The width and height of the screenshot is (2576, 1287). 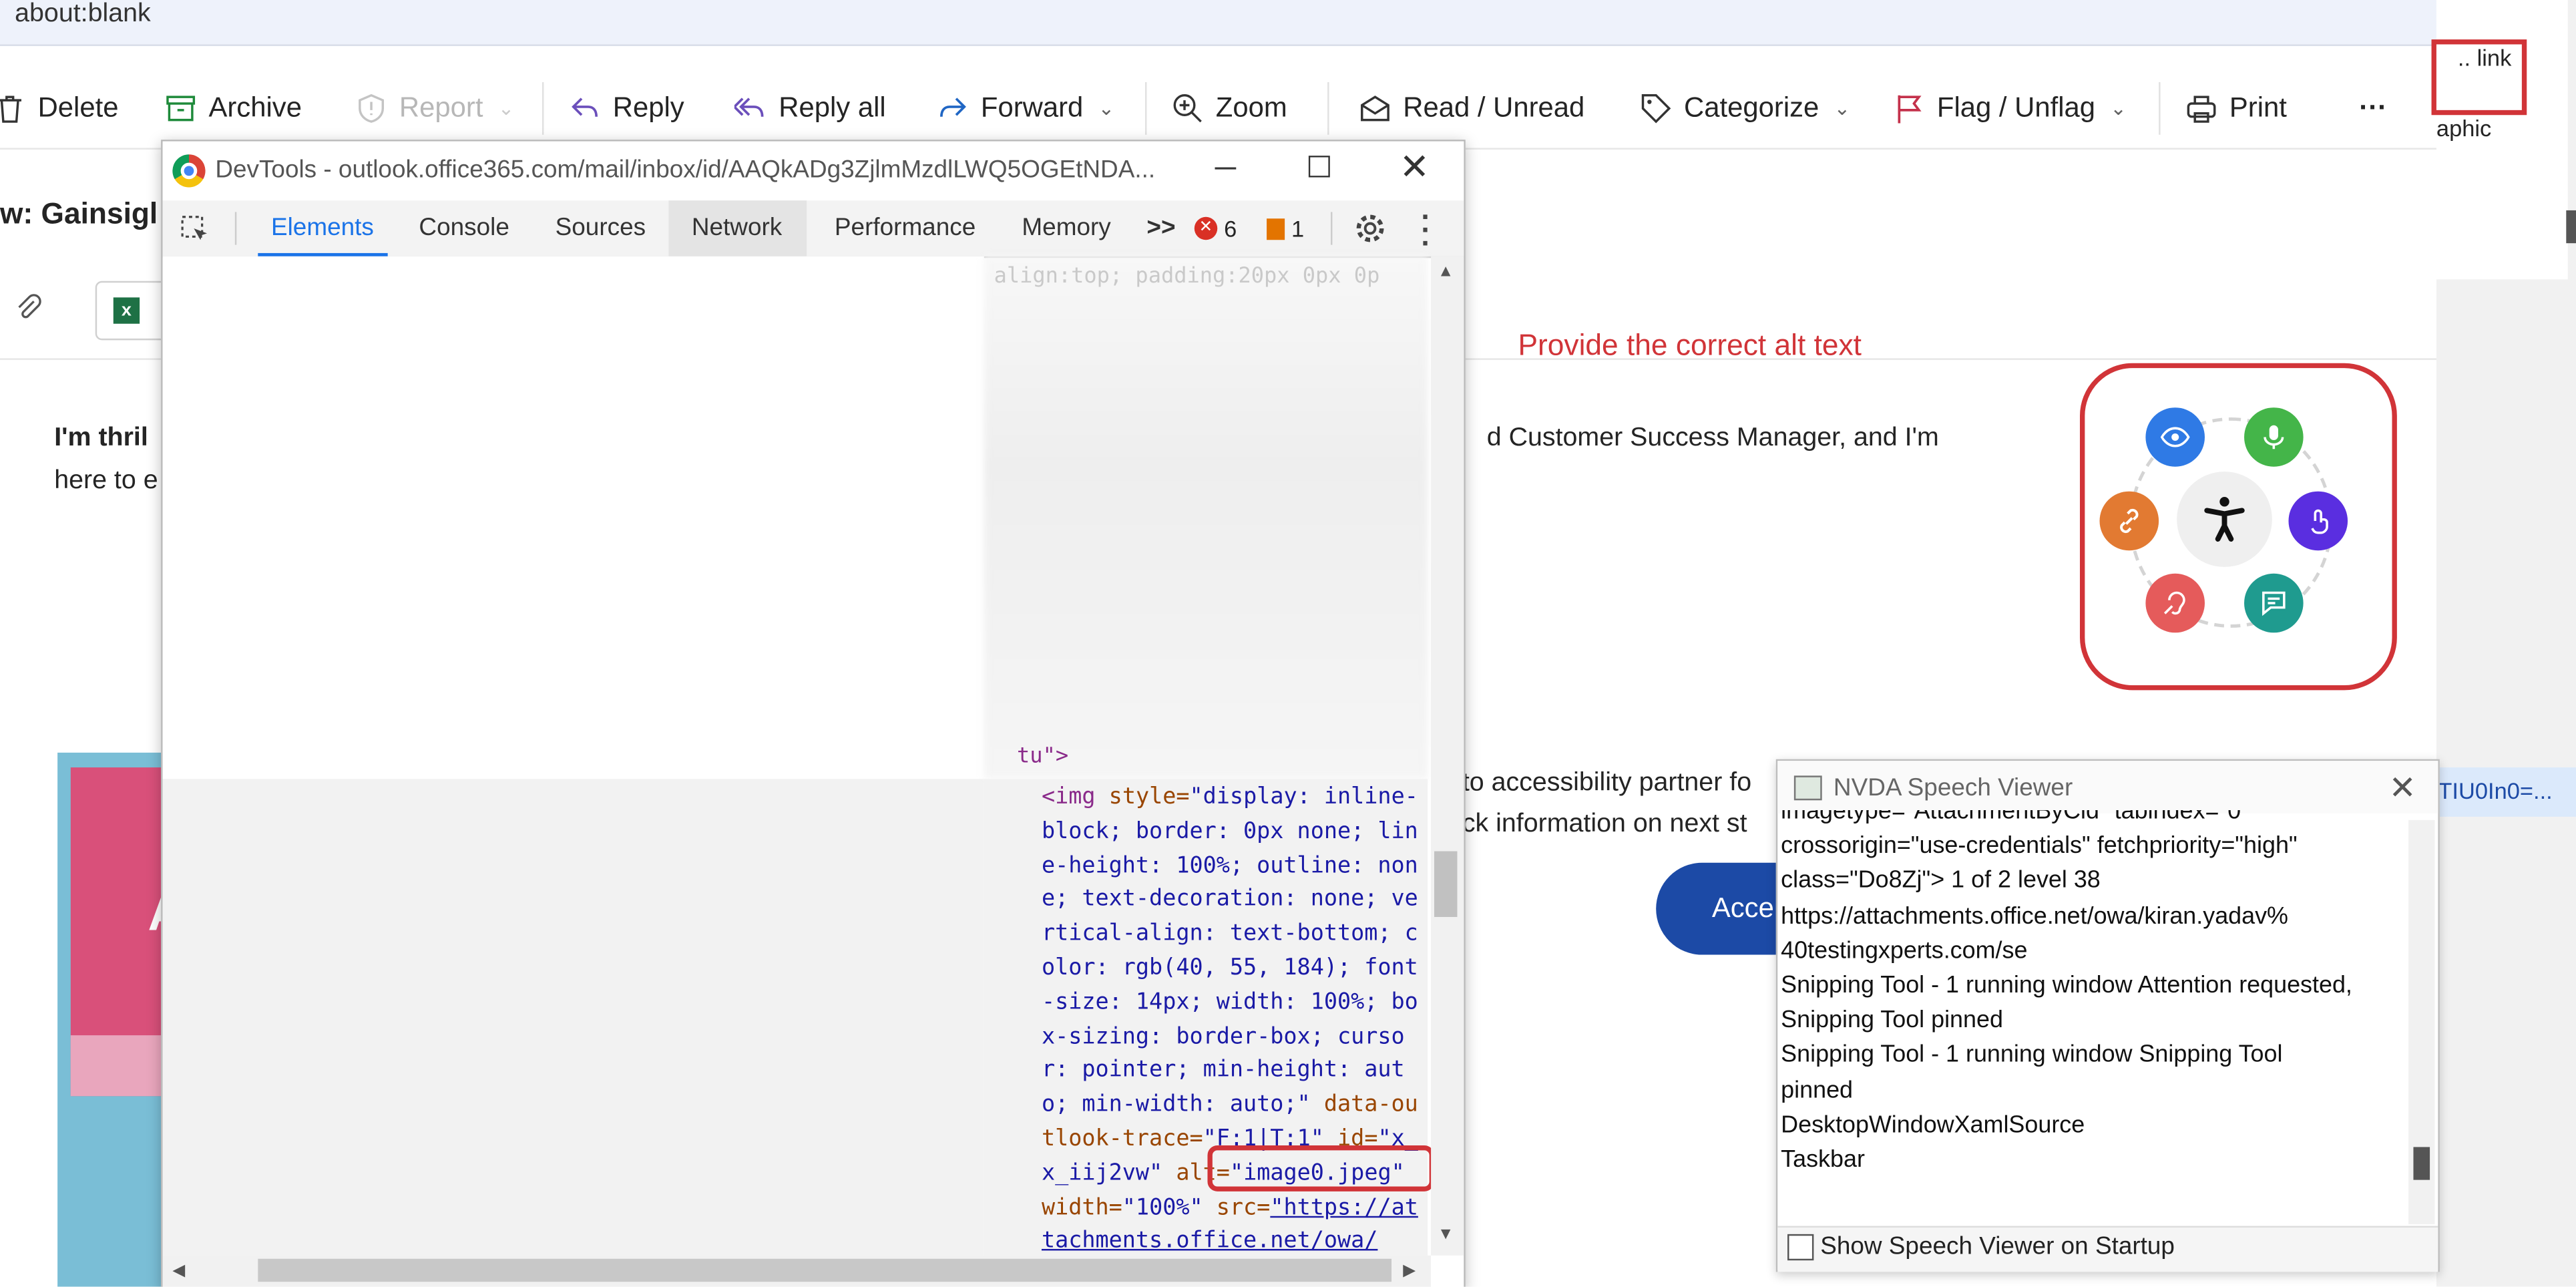 I want to click on code-line: tu">, so click(x=1043, y=757).